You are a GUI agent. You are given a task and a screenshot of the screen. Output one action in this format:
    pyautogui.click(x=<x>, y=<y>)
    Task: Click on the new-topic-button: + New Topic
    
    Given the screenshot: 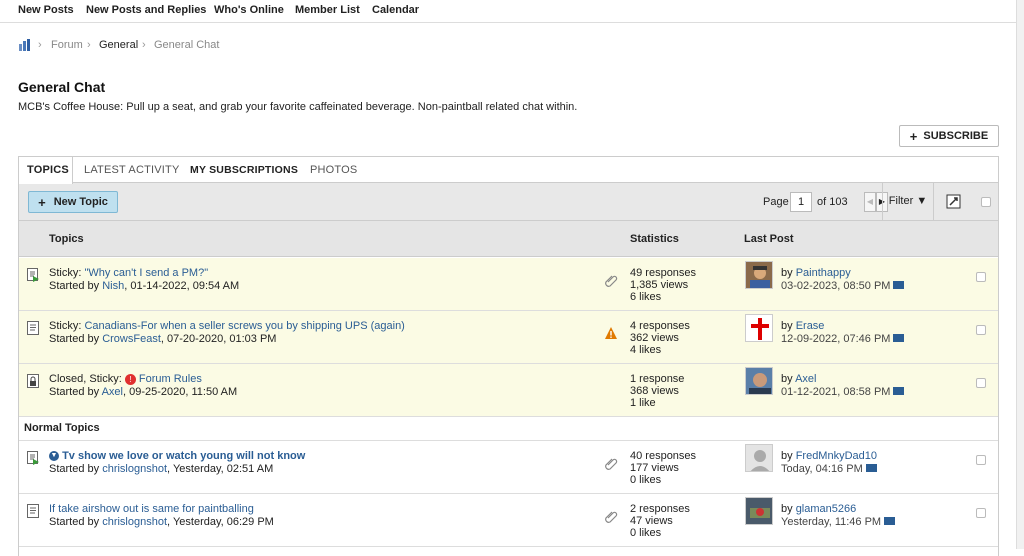 What is the action you would take?
    pyautogui.click(x=73, y=202)
    